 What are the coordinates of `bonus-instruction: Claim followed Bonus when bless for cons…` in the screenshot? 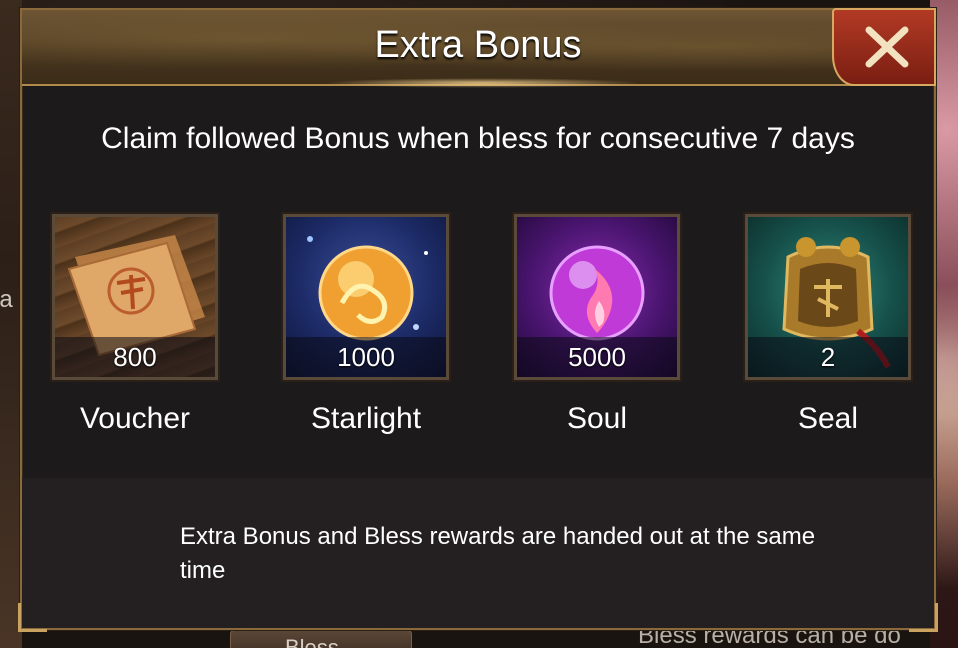 It's located at (478, 138).